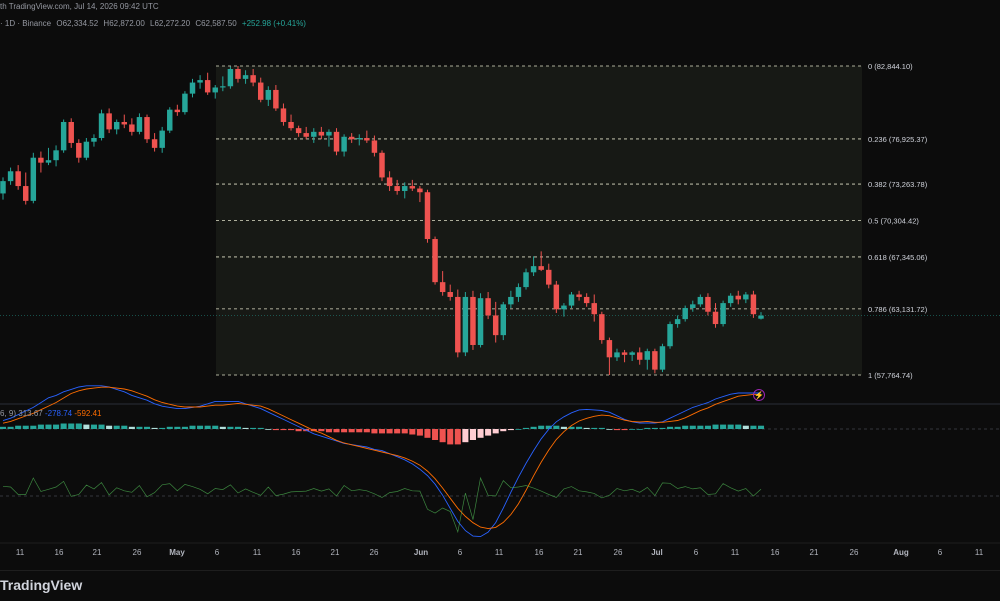  Describe the element at coordinates (759, 395) in the screenshot. I see `flash-icon: ⚡` at that location.